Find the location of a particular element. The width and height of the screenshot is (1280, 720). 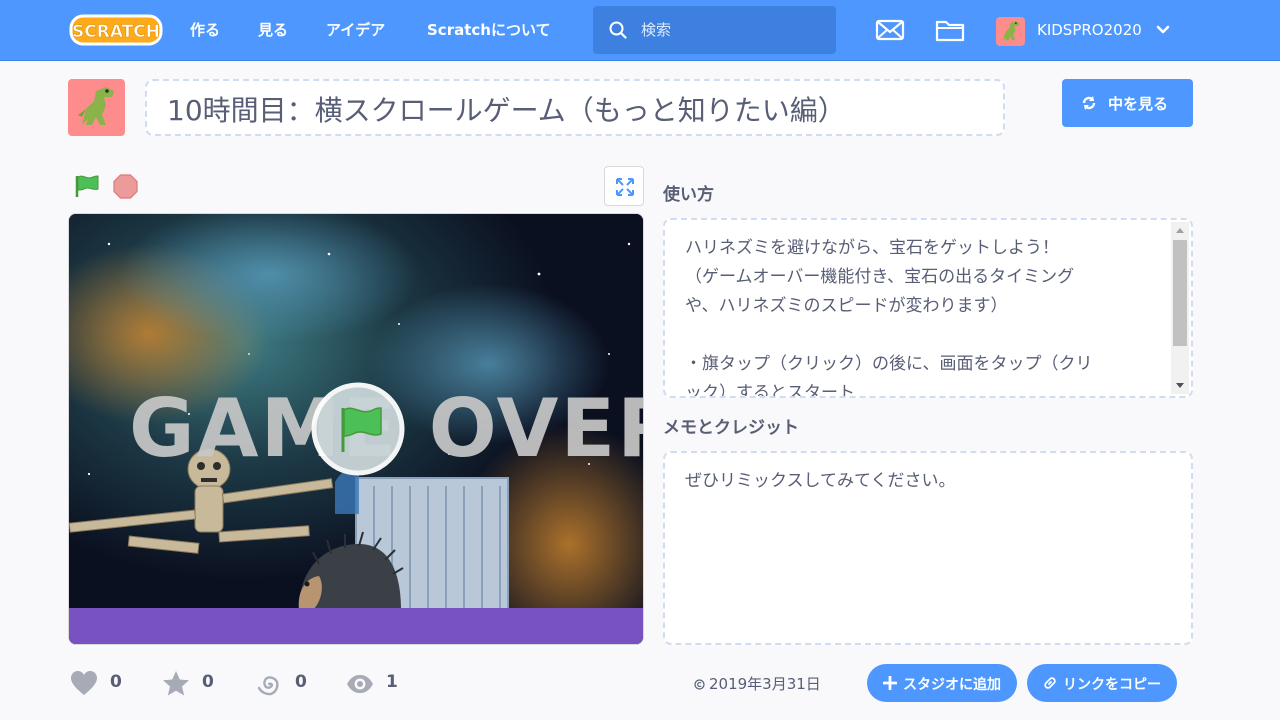

username: KIDSPRO2020 is located at coordinates (1089, 30).